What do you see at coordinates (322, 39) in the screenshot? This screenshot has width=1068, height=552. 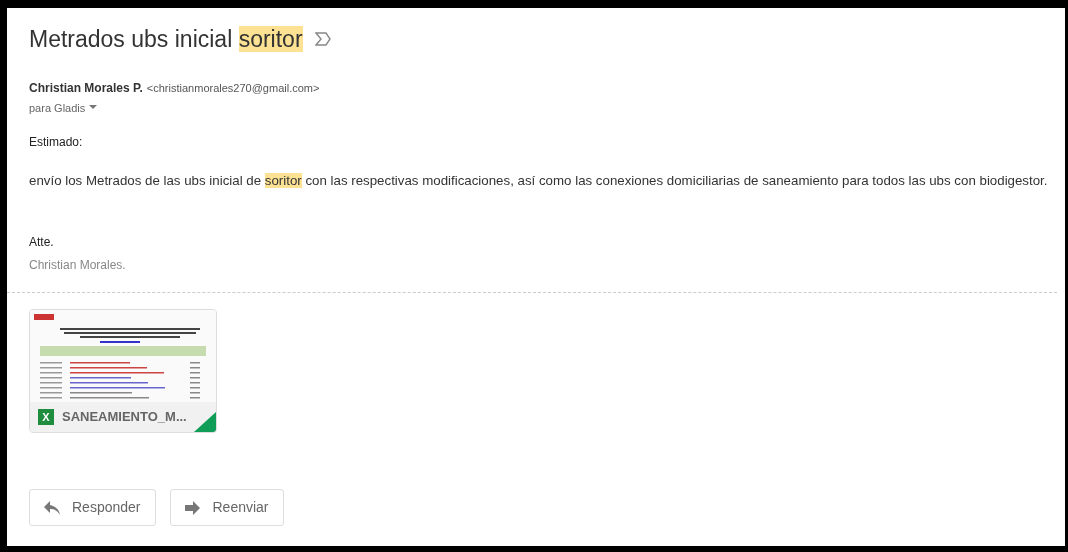 I see `important-marker-icon` at bounding box center [322, 39].